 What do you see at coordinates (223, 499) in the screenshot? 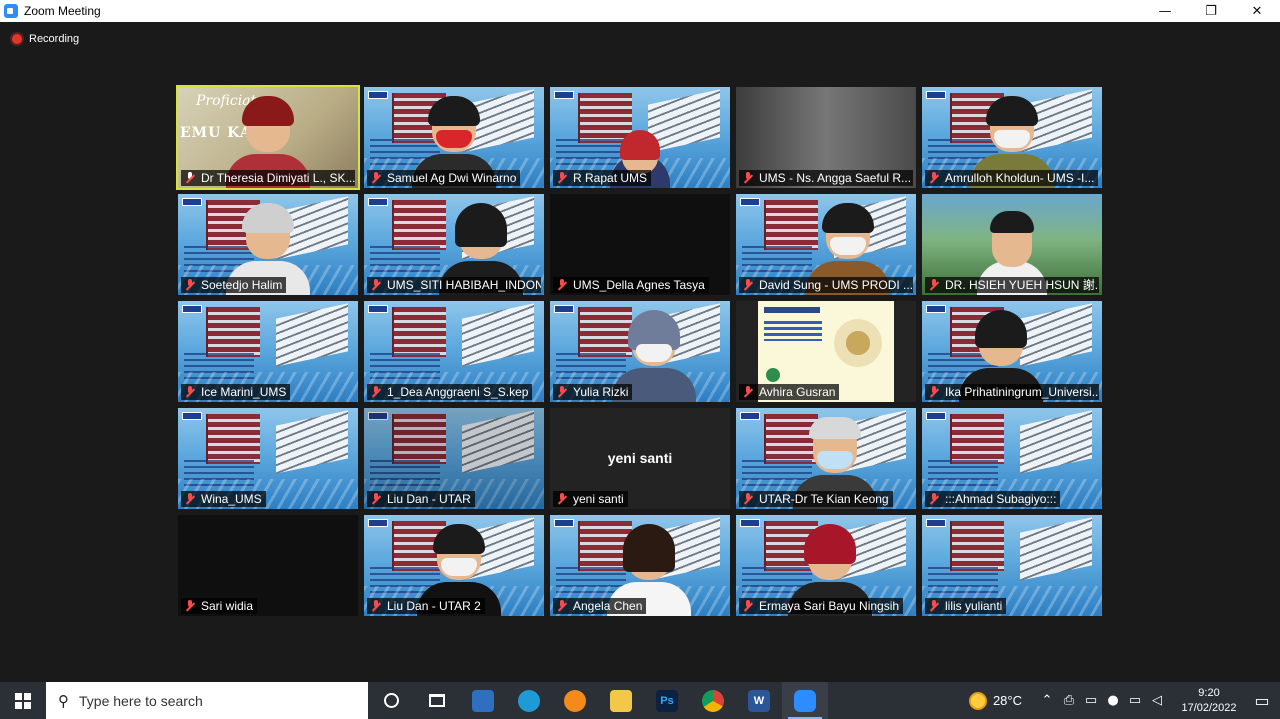
I see `participant-namebar: Wina_UMS` at bounding box center [223, 499].